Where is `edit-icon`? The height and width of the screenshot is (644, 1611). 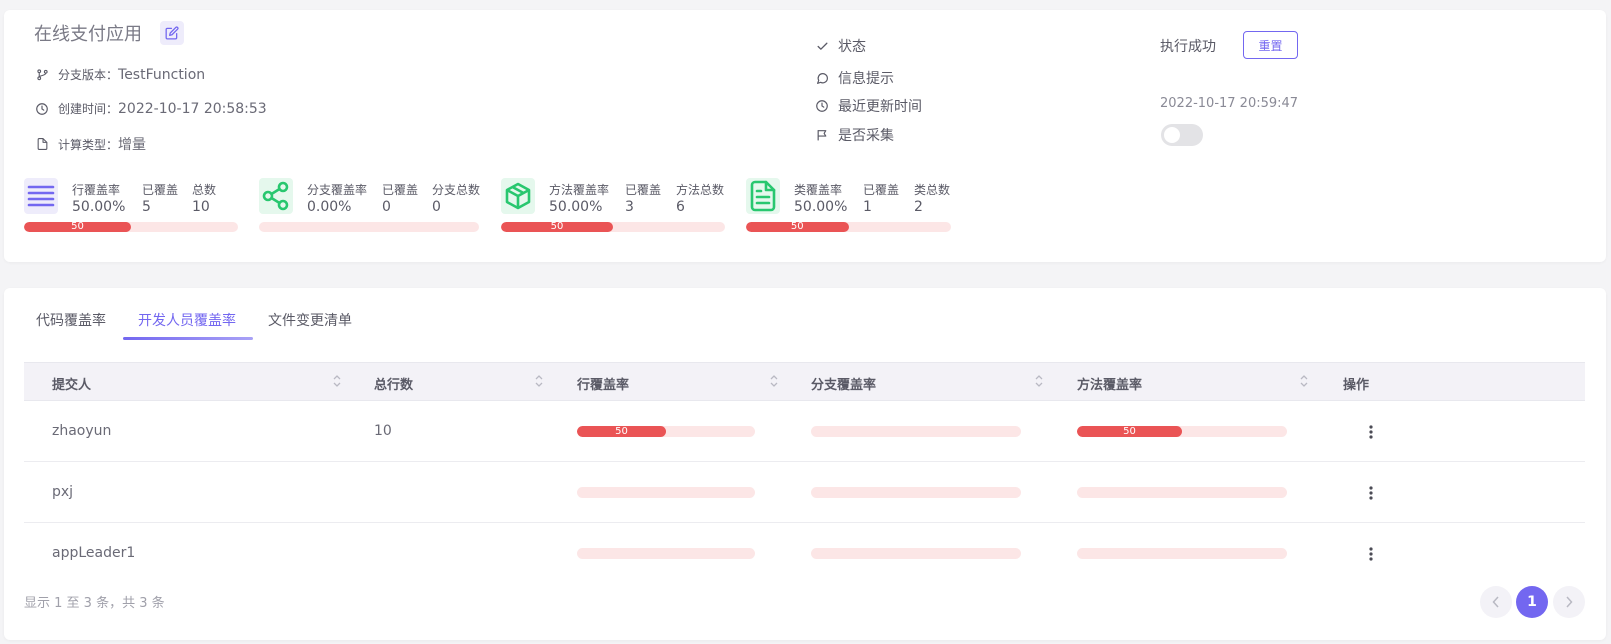
edit-icon is located at coordinates (172, 33).